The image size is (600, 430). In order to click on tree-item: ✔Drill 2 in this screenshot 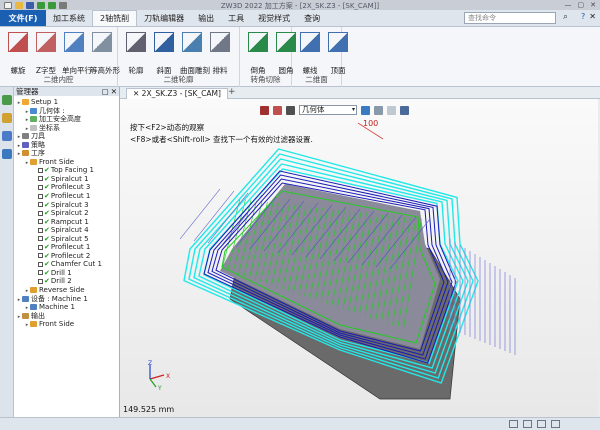, I will do `click(67, 281)`.